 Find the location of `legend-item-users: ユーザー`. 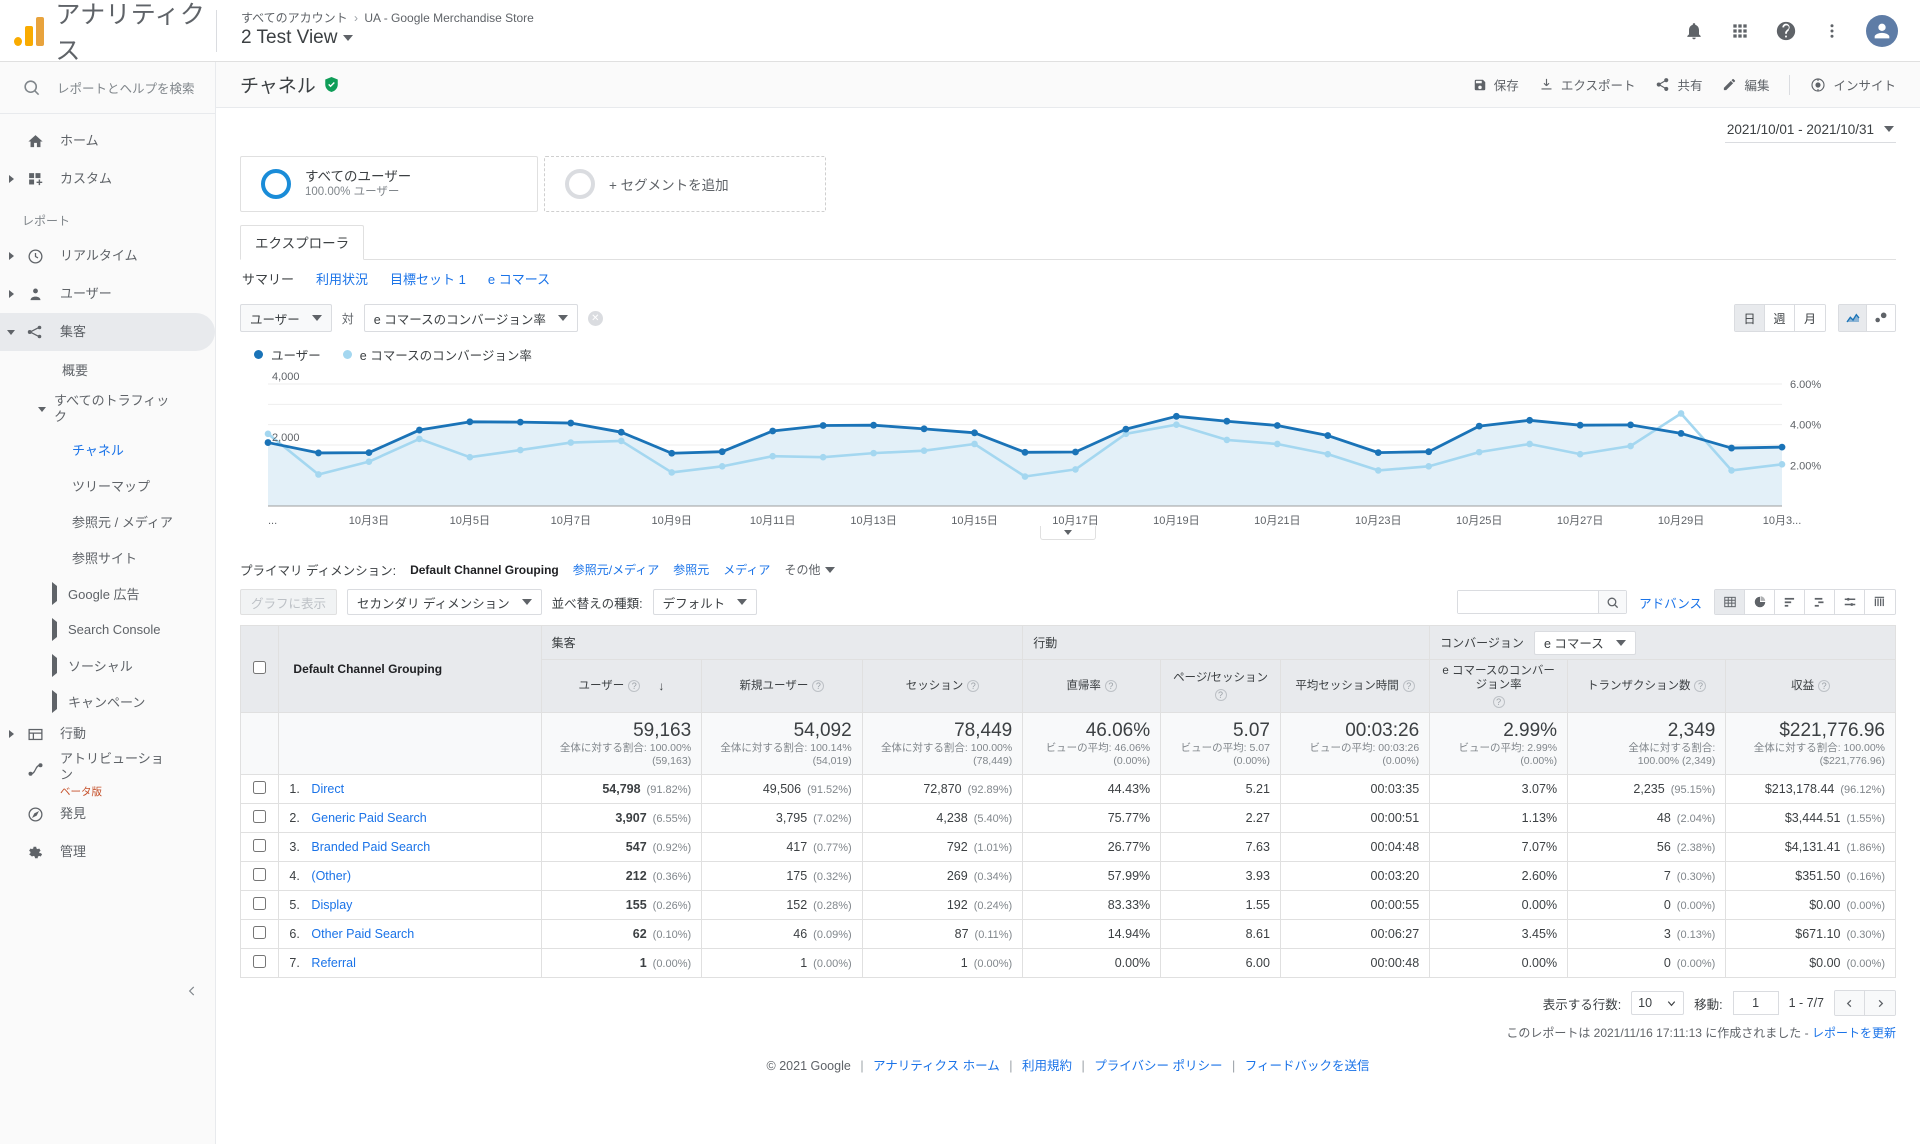

legend-item-users: ユーザー is located at coordinates (287, 354).